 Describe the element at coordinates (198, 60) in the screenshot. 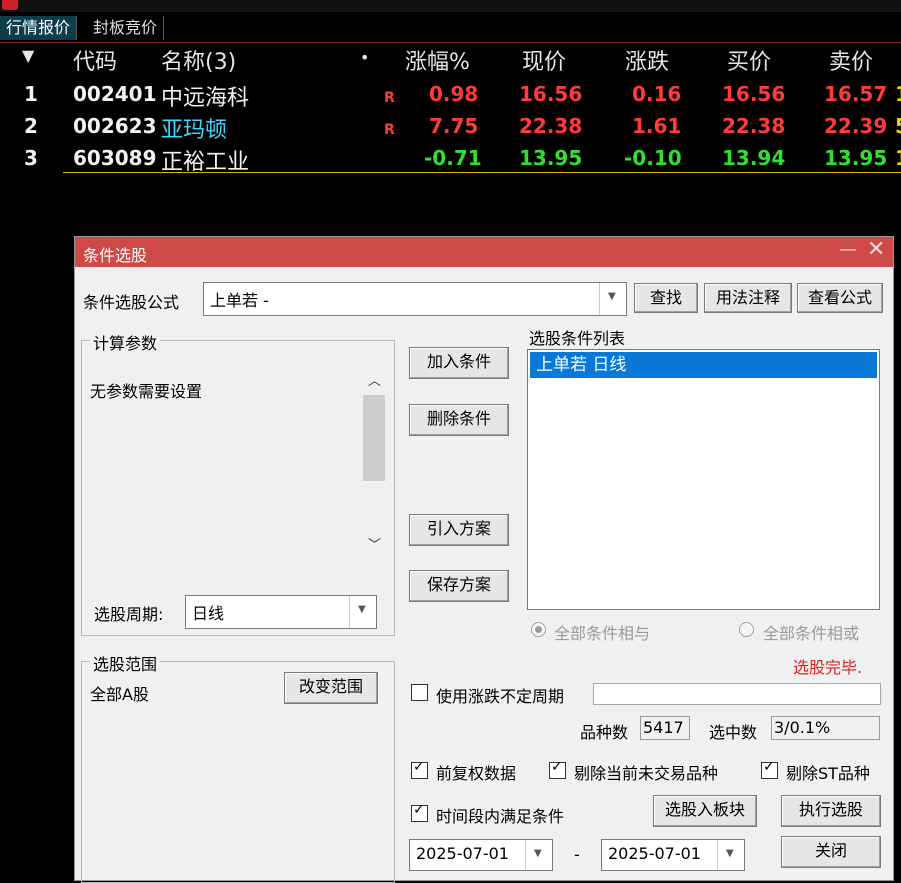

I see `header-name: 名称(3)` at that location.